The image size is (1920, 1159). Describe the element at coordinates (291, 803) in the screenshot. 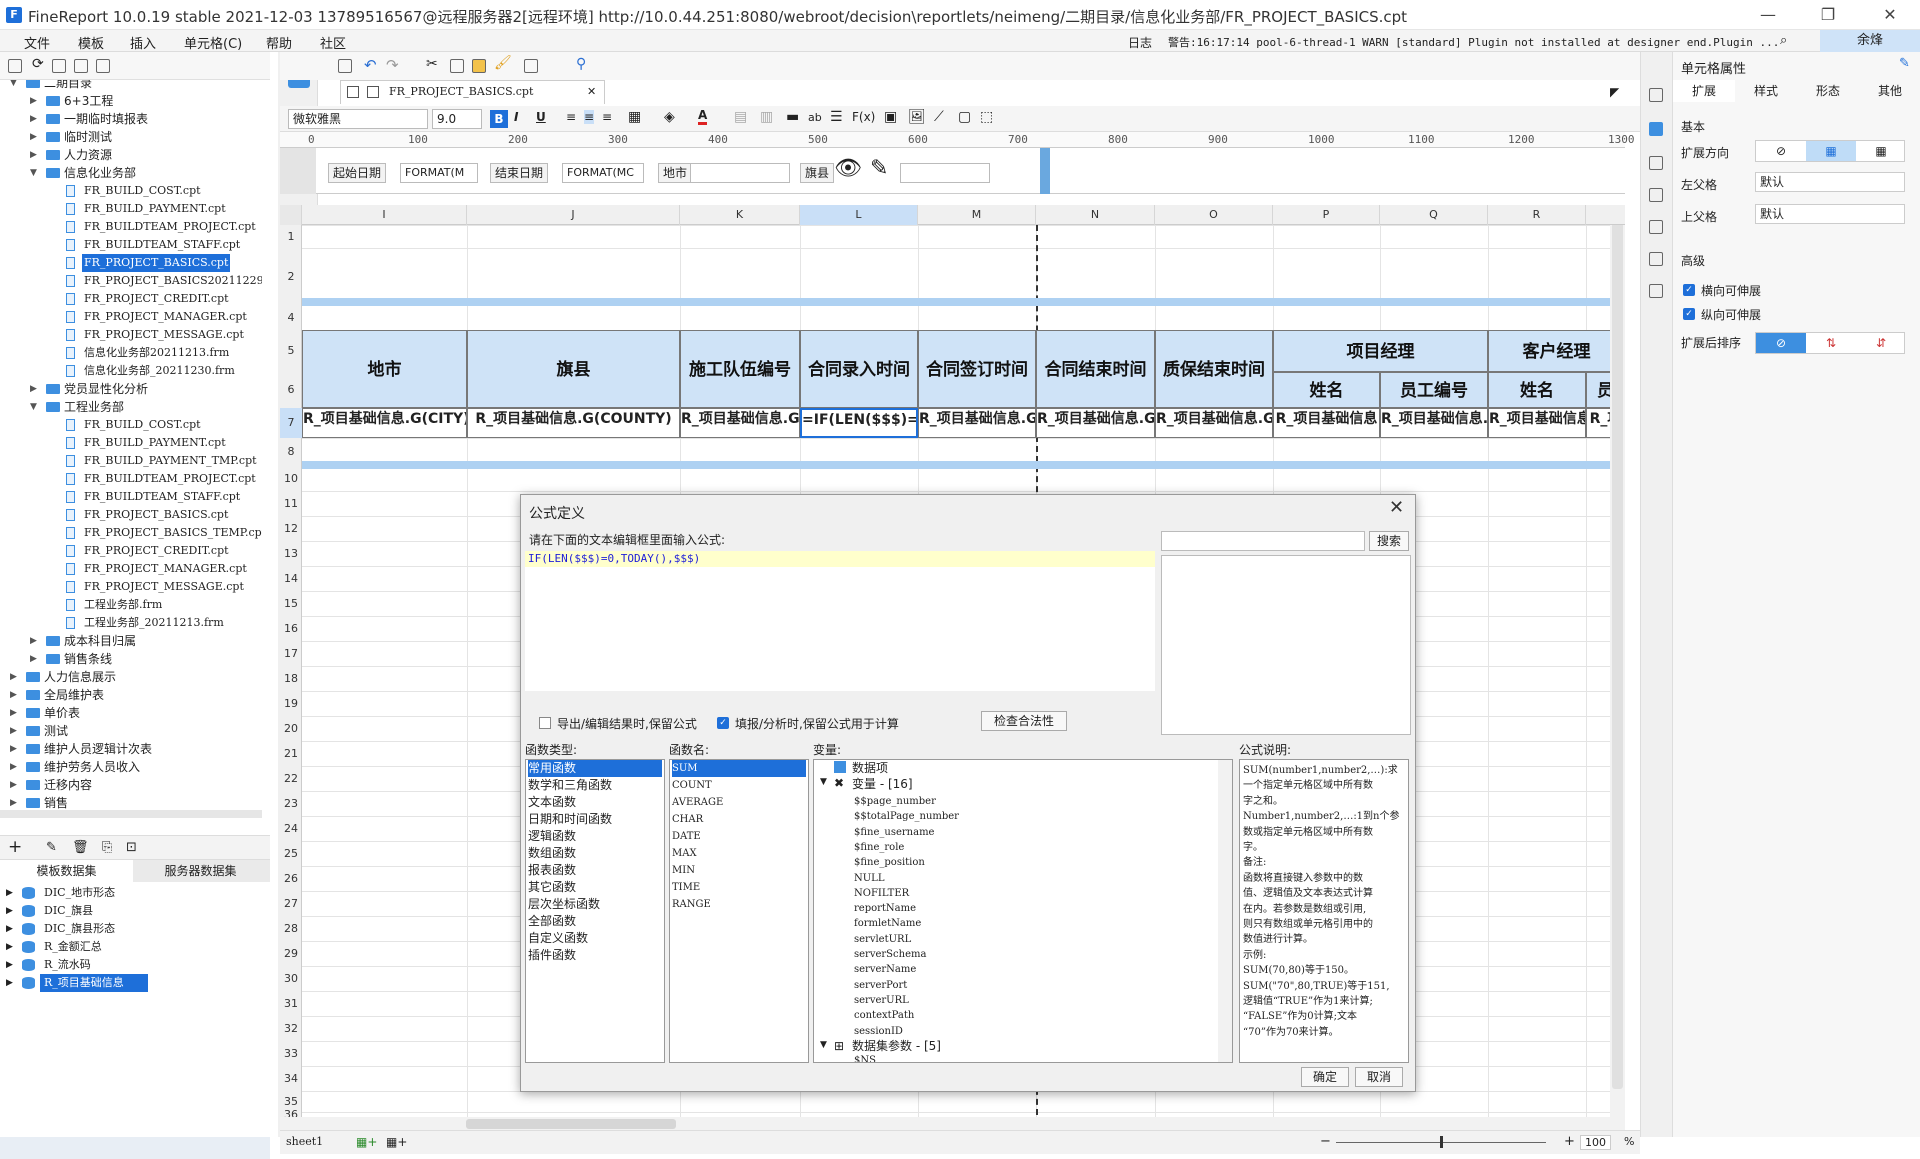

I see `row-header-23: 23` at that location.